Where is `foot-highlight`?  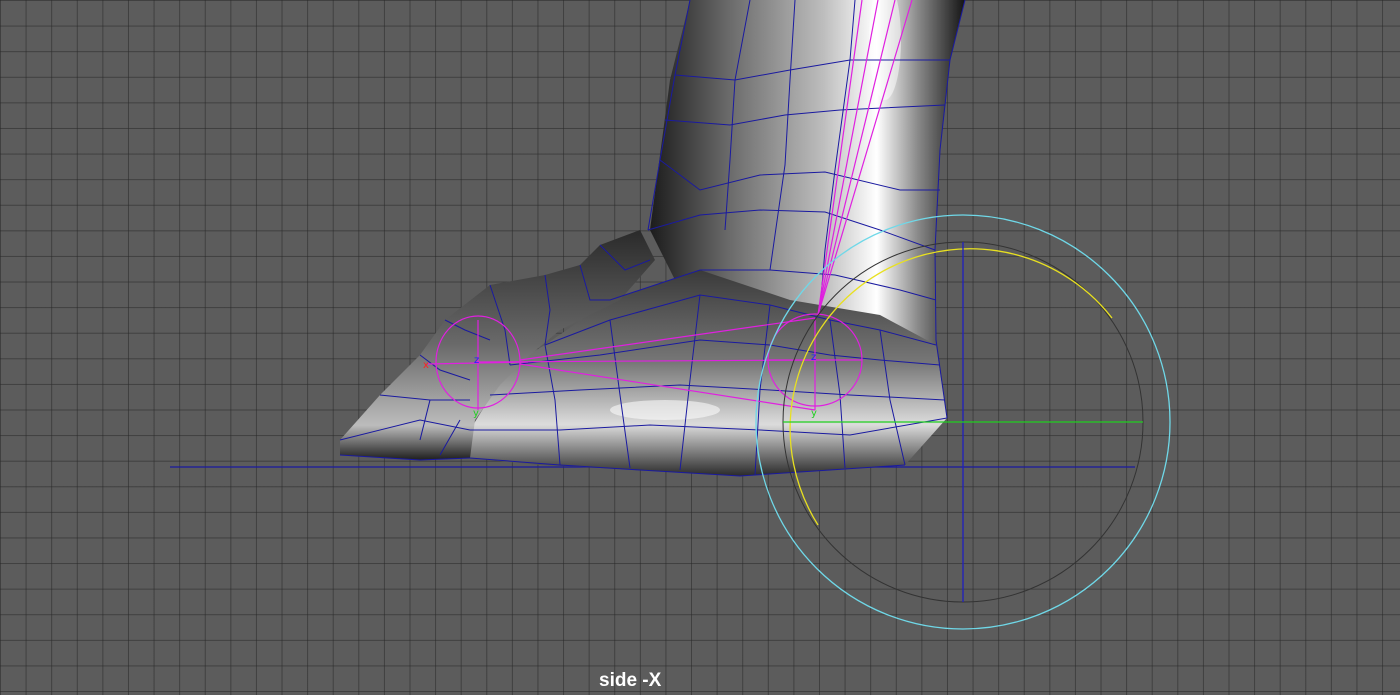
foot-highlight is located at coordinates (665, 410).